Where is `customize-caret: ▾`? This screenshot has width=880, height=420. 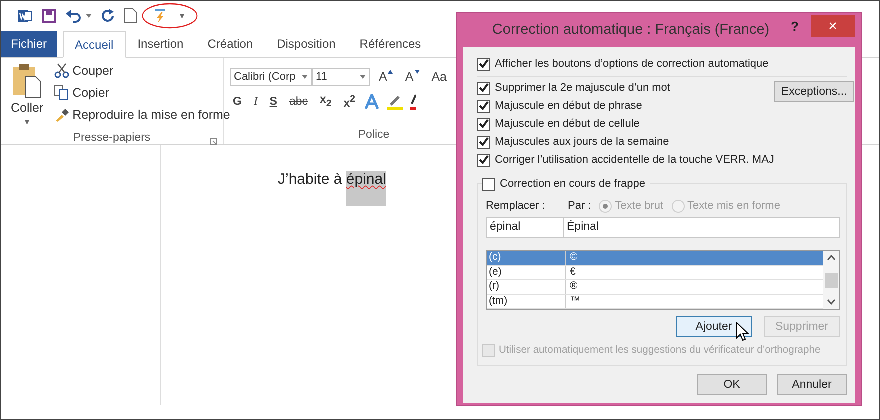 customize-caret: ▾ is located at coordinates (182, 16).